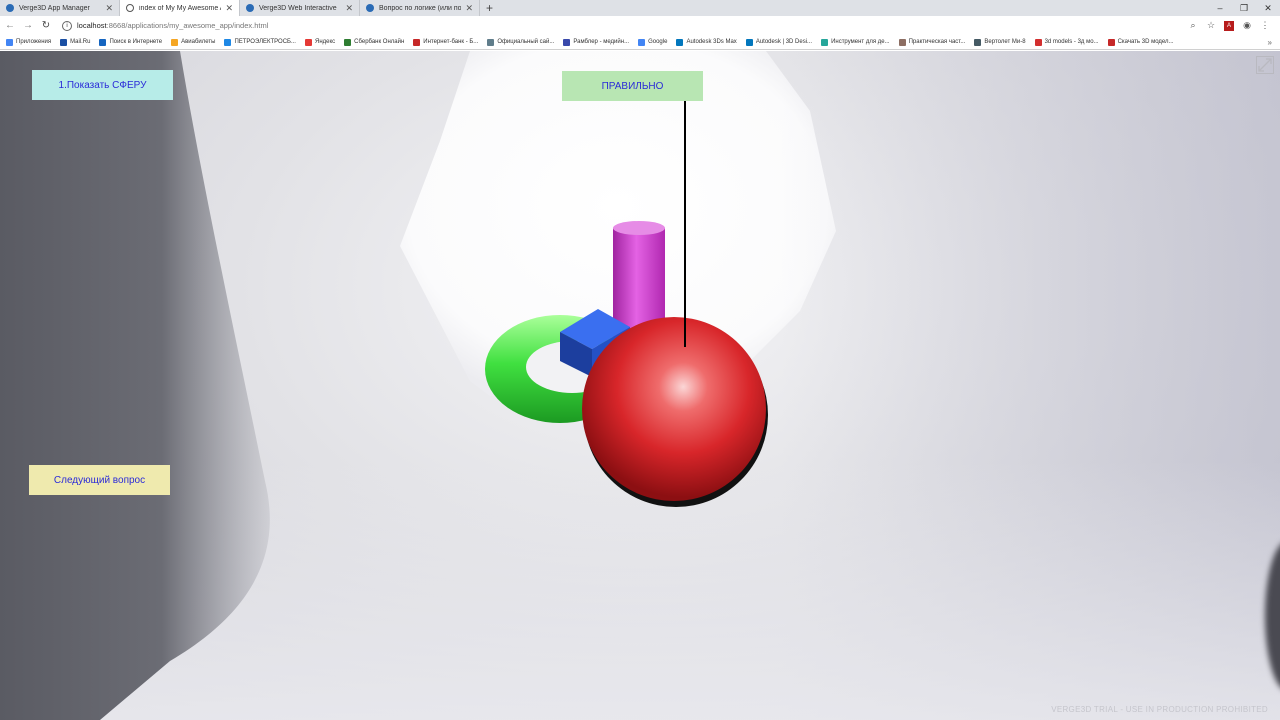  I want to click on bookmark-item: Google, so click(653, 42).